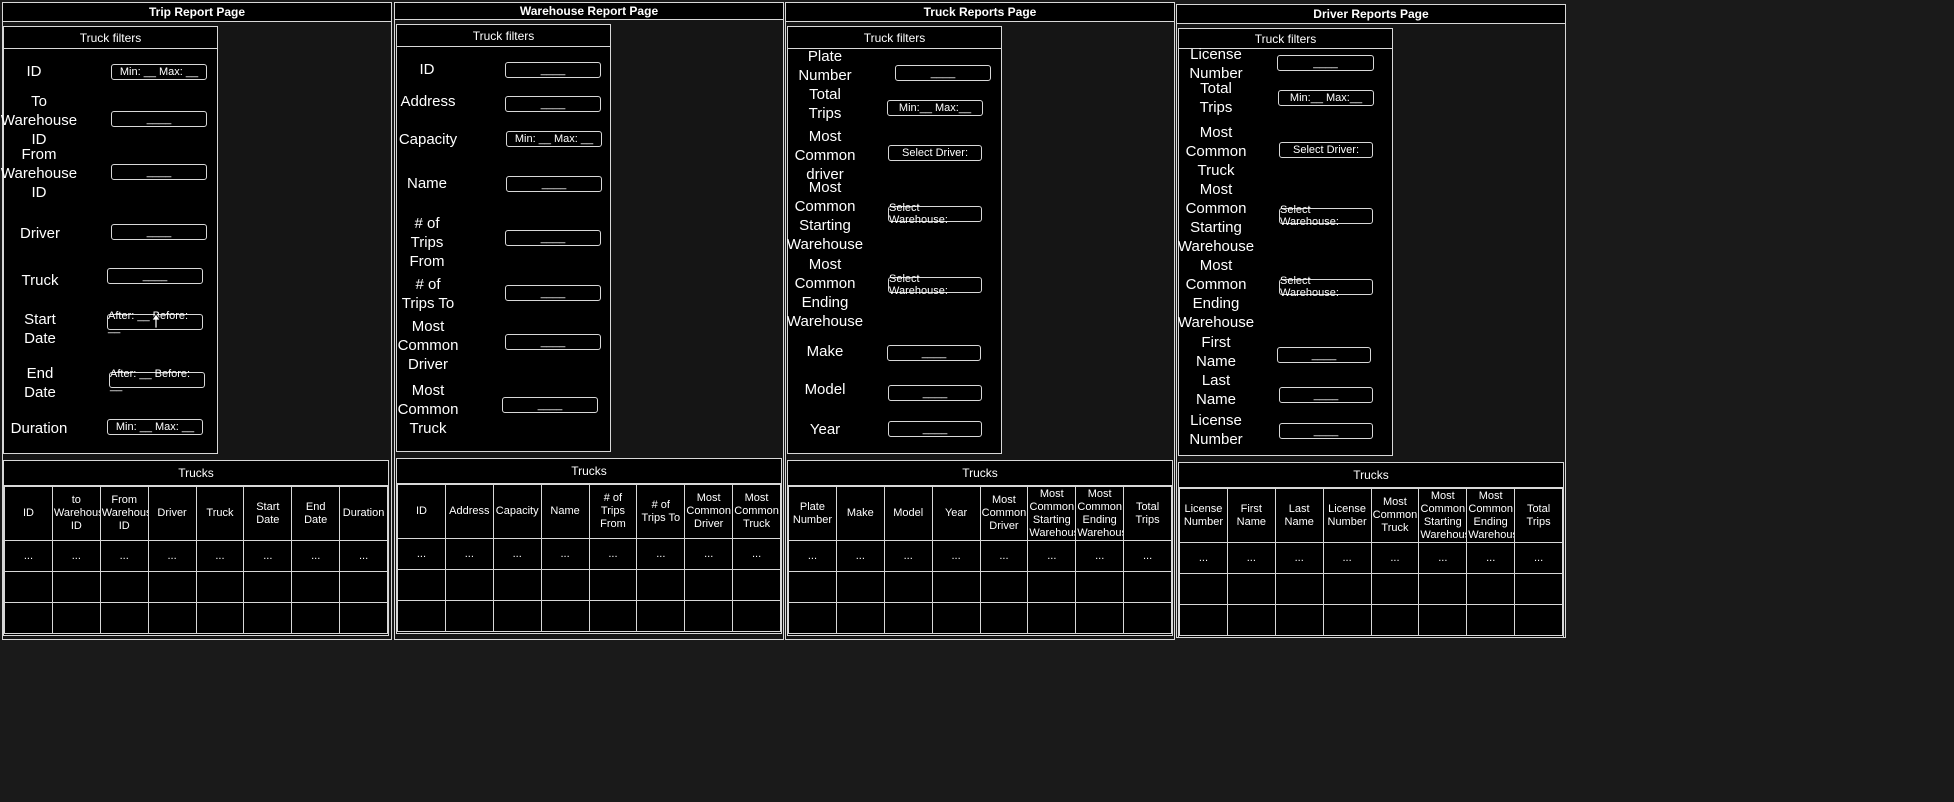 The height and width of the screenshot is (802, 1954). Describe the element at coordinates (517, 511) in the screenshot. I see `column-header: Capacity` at that location.